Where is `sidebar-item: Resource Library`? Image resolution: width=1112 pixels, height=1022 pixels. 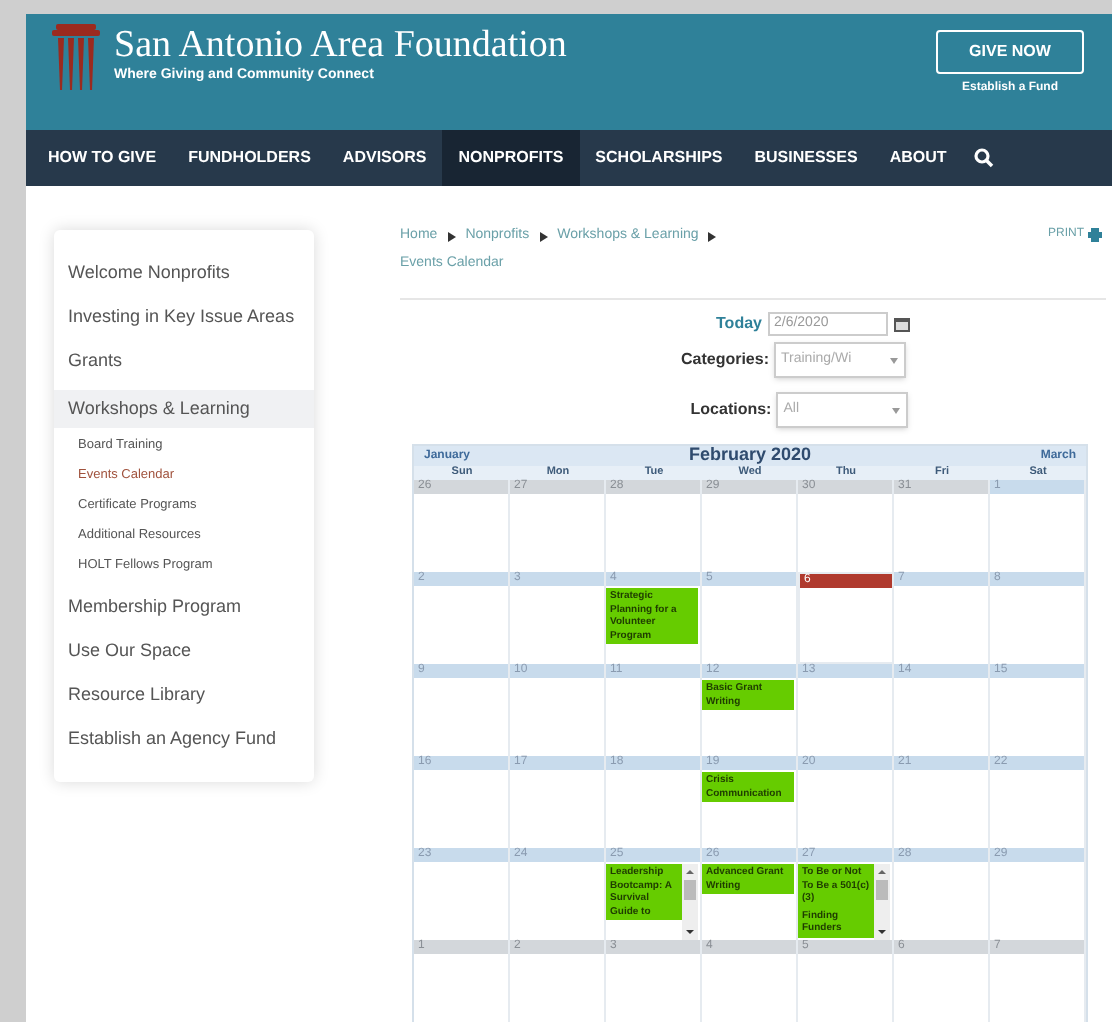
sidebar-item: Resource Library is located at coordinates (184, 695).